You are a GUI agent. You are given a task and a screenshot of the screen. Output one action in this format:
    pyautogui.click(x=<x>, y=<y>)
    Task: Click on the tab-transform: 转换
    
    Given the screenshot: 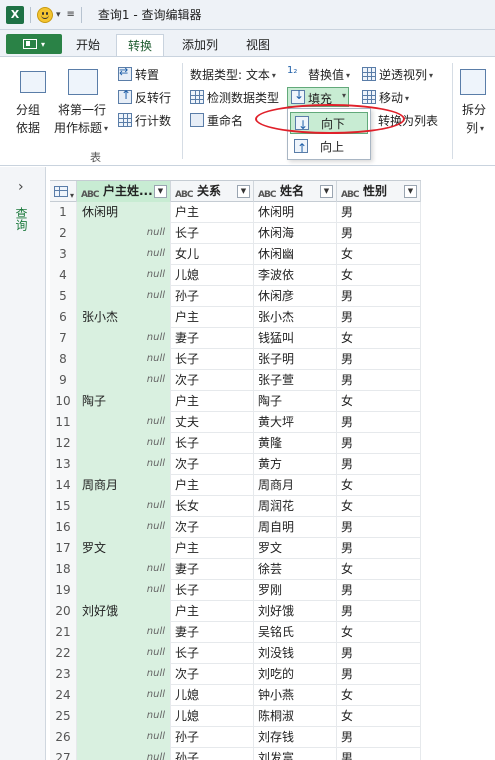 What is the action you would take?
    pyautogui.click(x=140, y=45)
    